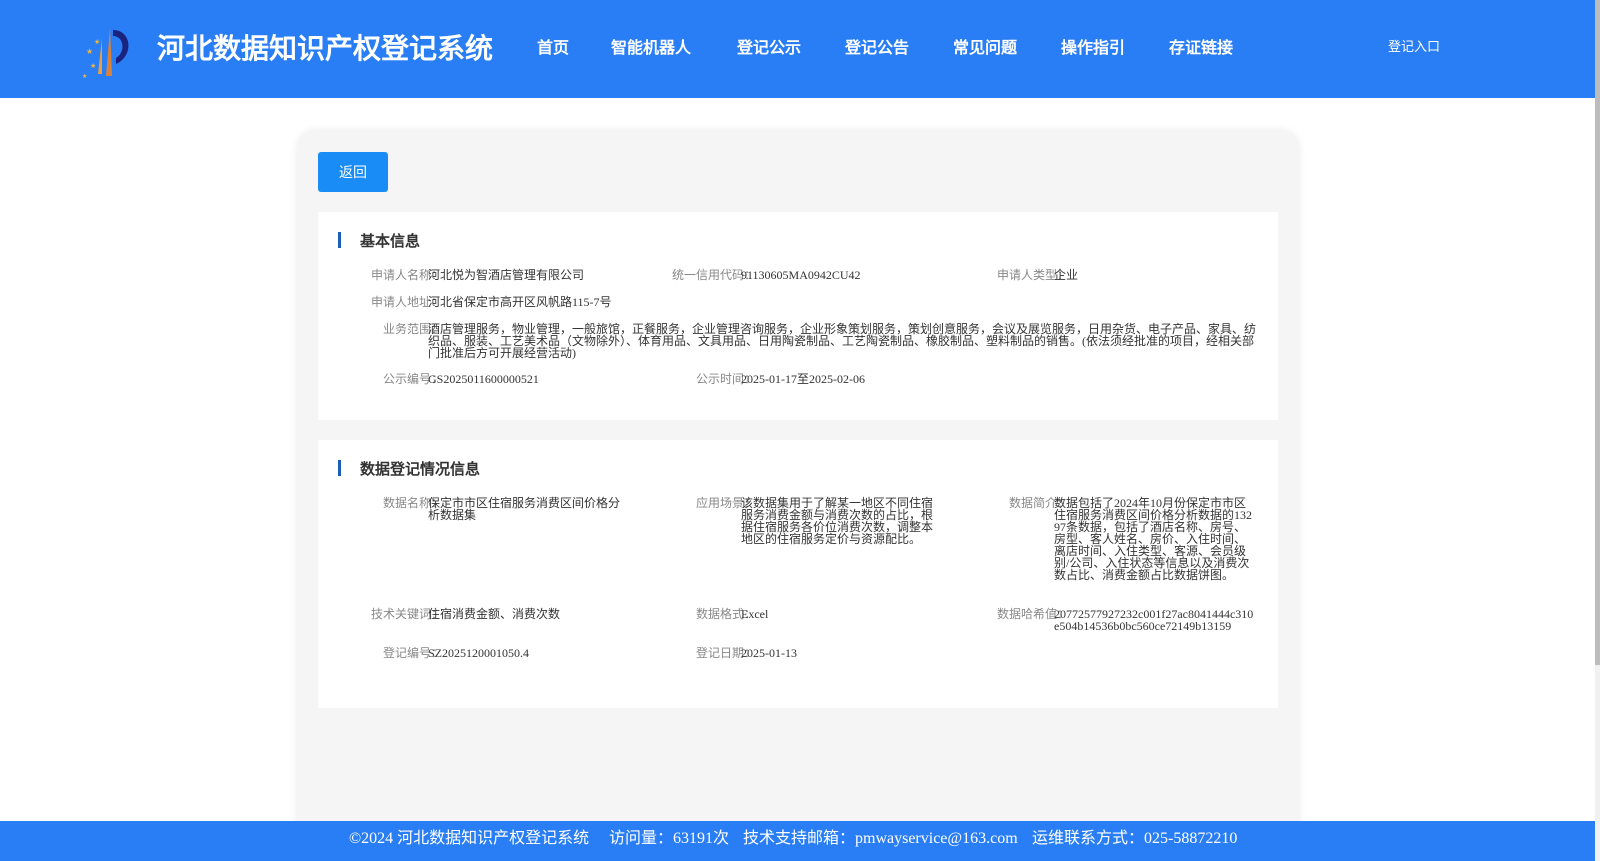 The height and width of the screenshot is (861, 1600). What do you see at coordinates (483, 379) in the screenshot?
I see `notice-number-value: GS2025011600000521` at bounding box center [483, 379].